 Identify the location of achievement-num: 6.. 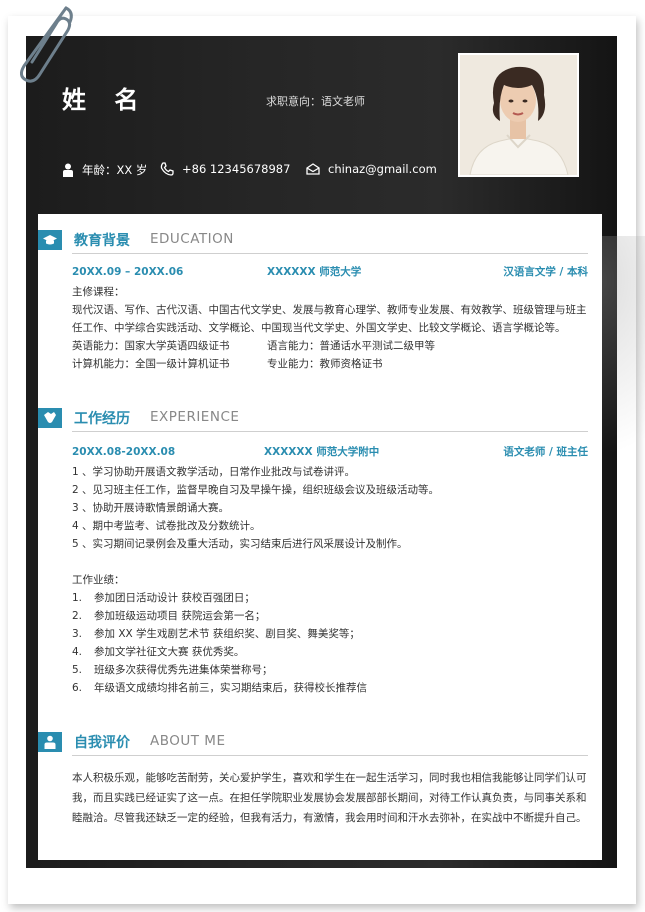
(77, 688).